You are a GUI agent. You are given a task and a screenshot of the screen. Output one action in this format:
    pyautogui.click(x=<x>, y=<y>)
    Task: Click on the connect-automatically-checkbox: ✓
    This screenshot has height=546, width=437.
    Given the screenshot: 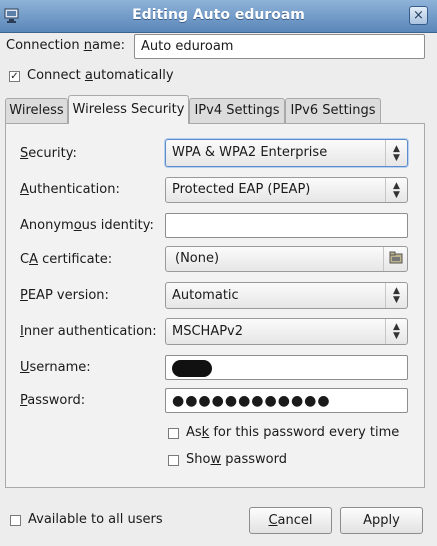 What is the action you would take?
    pyautogui.click(x=14, y=76)
    